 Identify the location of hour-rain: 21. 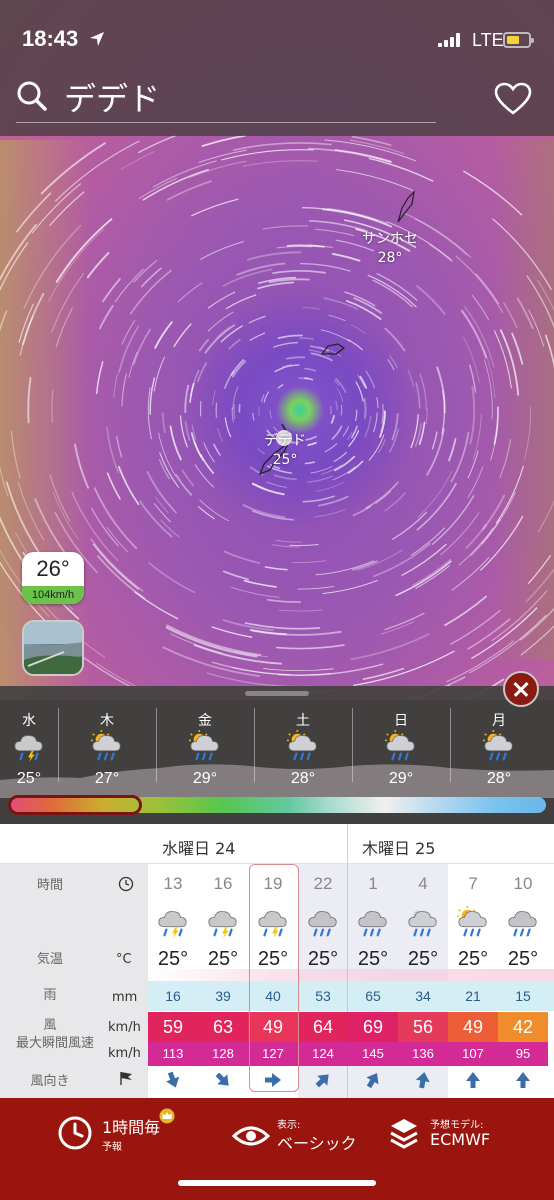
(473, 996).